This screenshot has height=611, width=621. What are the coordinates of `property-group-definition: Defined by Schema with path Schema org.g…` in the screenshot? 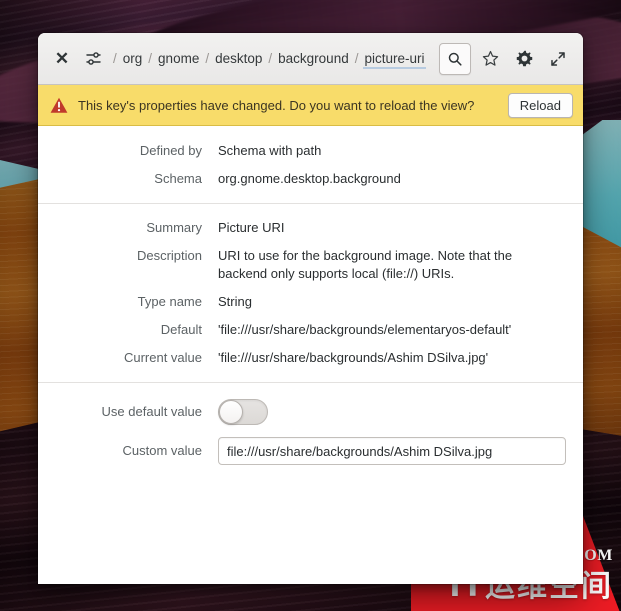 It's located at (310, 165).